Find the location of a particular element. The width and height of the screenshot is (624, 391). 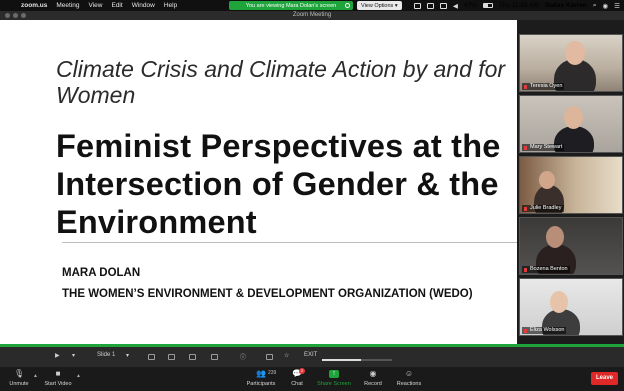

slideshow-progress is located at coordinates (357, 360).